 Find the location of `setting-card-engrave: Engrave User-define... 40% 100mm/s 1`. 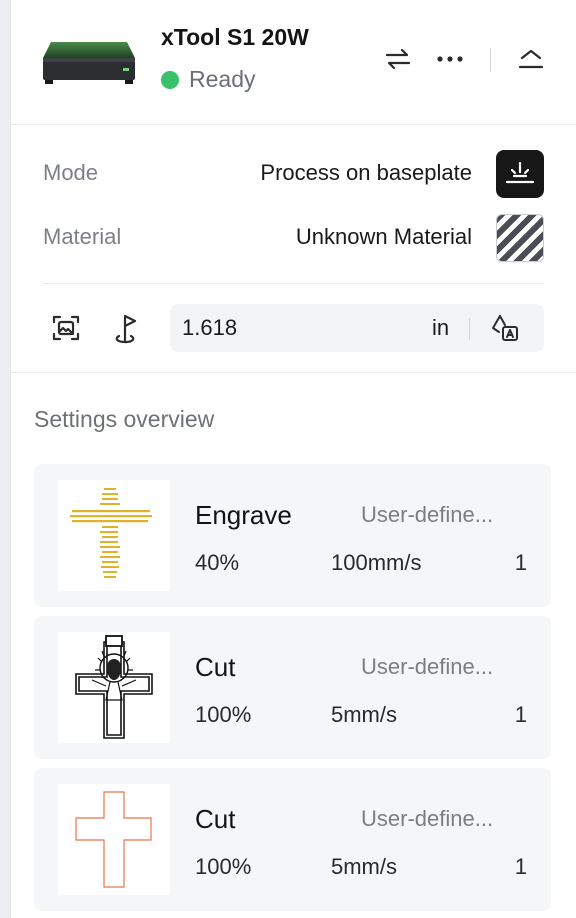

setting-card-engrave: Engrave User-define... 40% 100mm/s 1 is located at coordinates (292, 535).